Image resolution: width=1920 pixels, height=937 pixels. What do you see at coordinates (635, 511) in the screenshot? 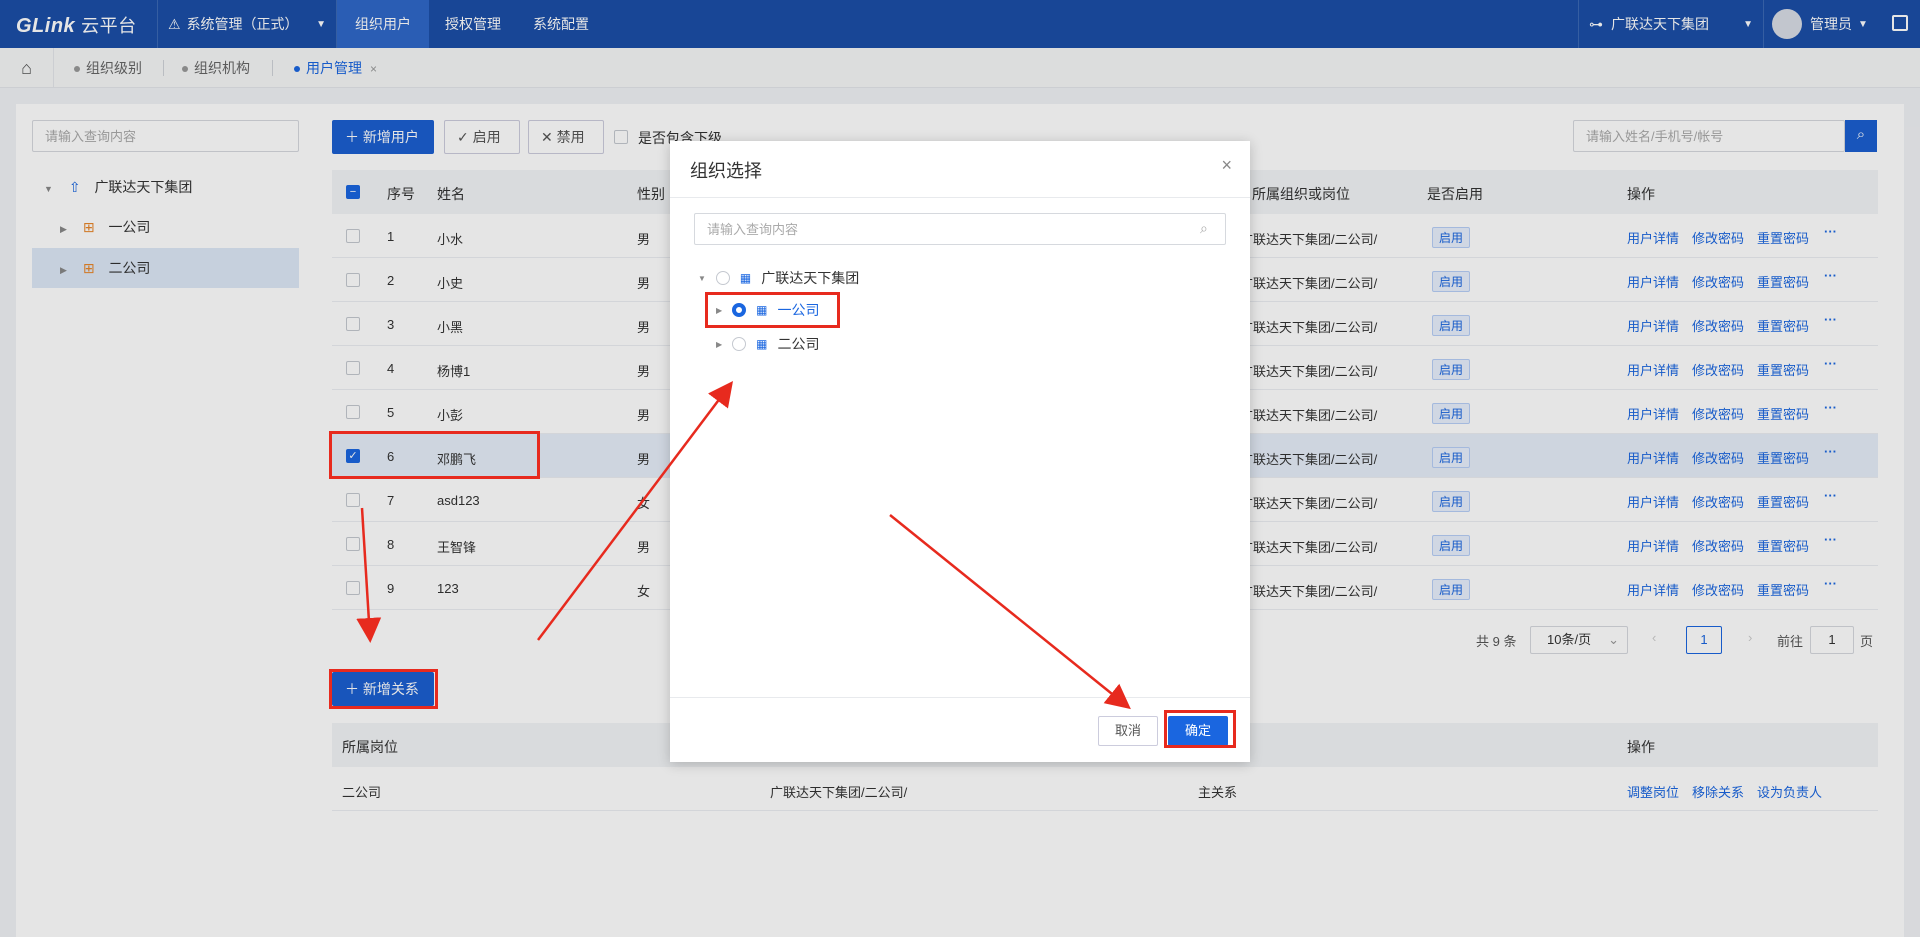
I see `arrow-to-dialog` at bounding box center [635, 511].